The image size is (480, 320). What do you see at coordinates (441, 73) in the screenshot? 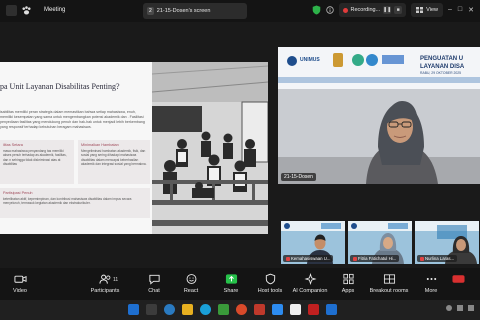
I see `banner-date: RABU, 29 OKTOBER 2025` at bounding box center [441, 73].